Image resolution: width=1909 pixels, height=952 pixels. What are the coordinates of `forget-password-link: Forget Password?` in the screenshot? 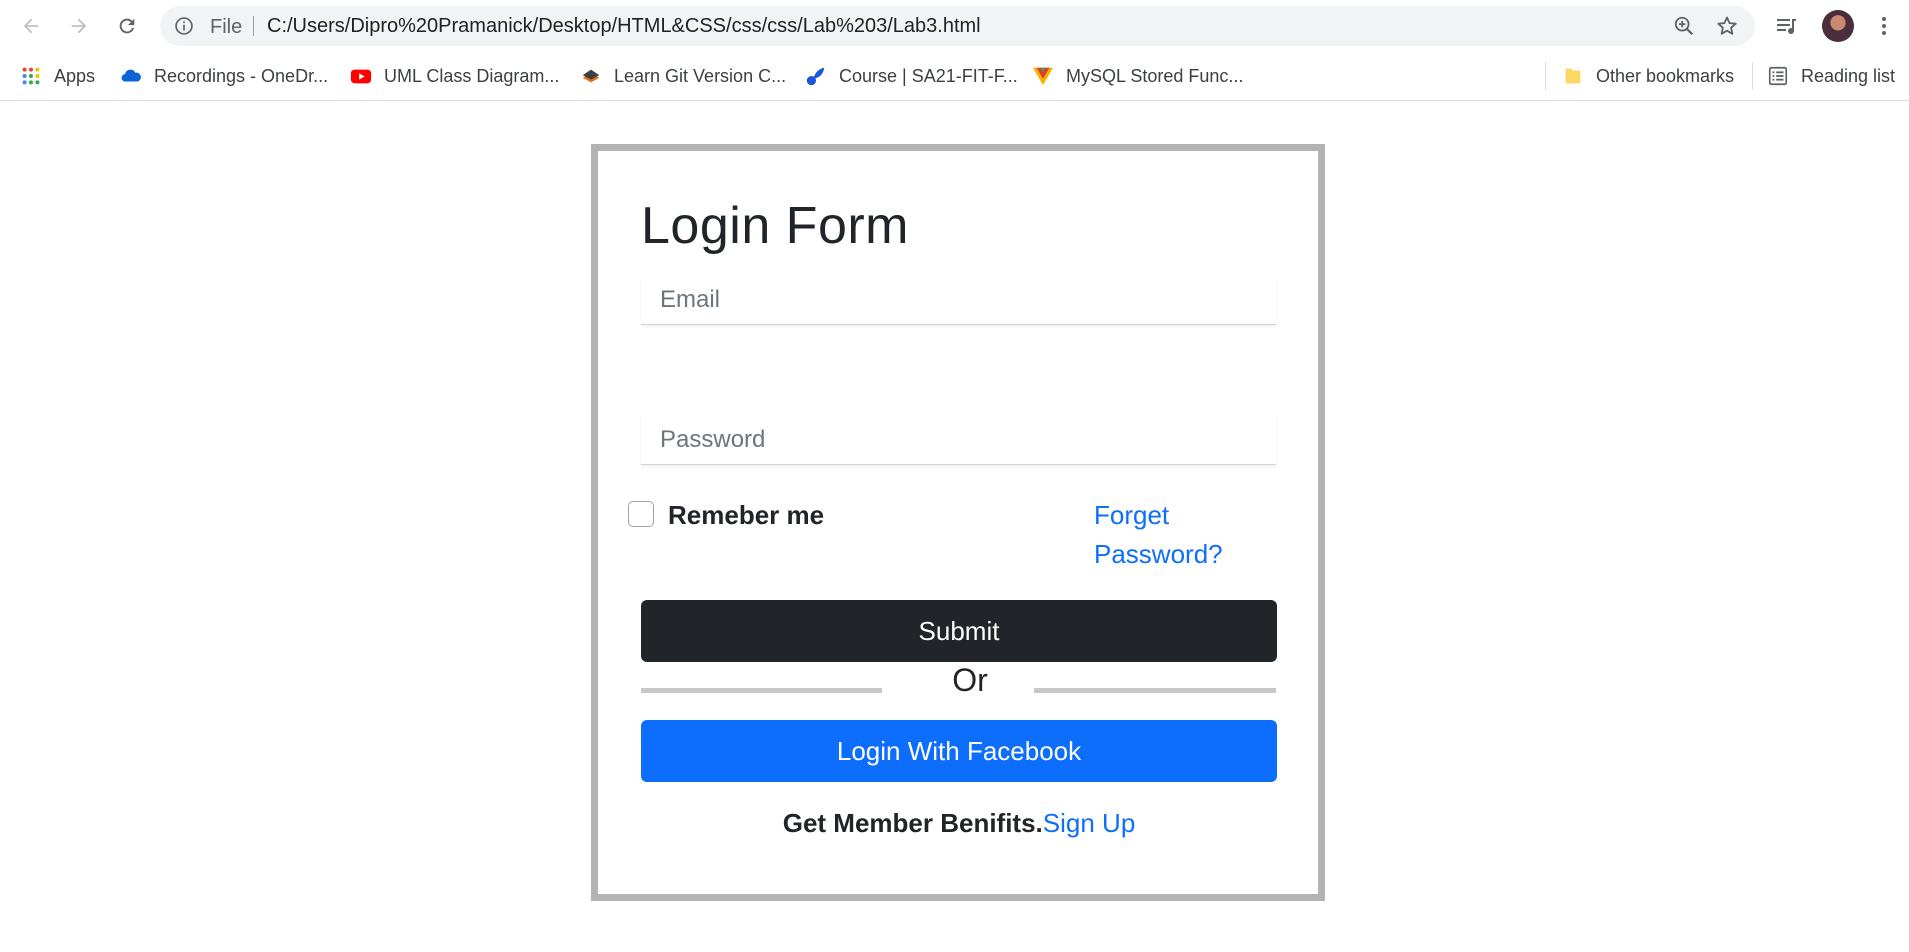 It's located at (1169, 535).